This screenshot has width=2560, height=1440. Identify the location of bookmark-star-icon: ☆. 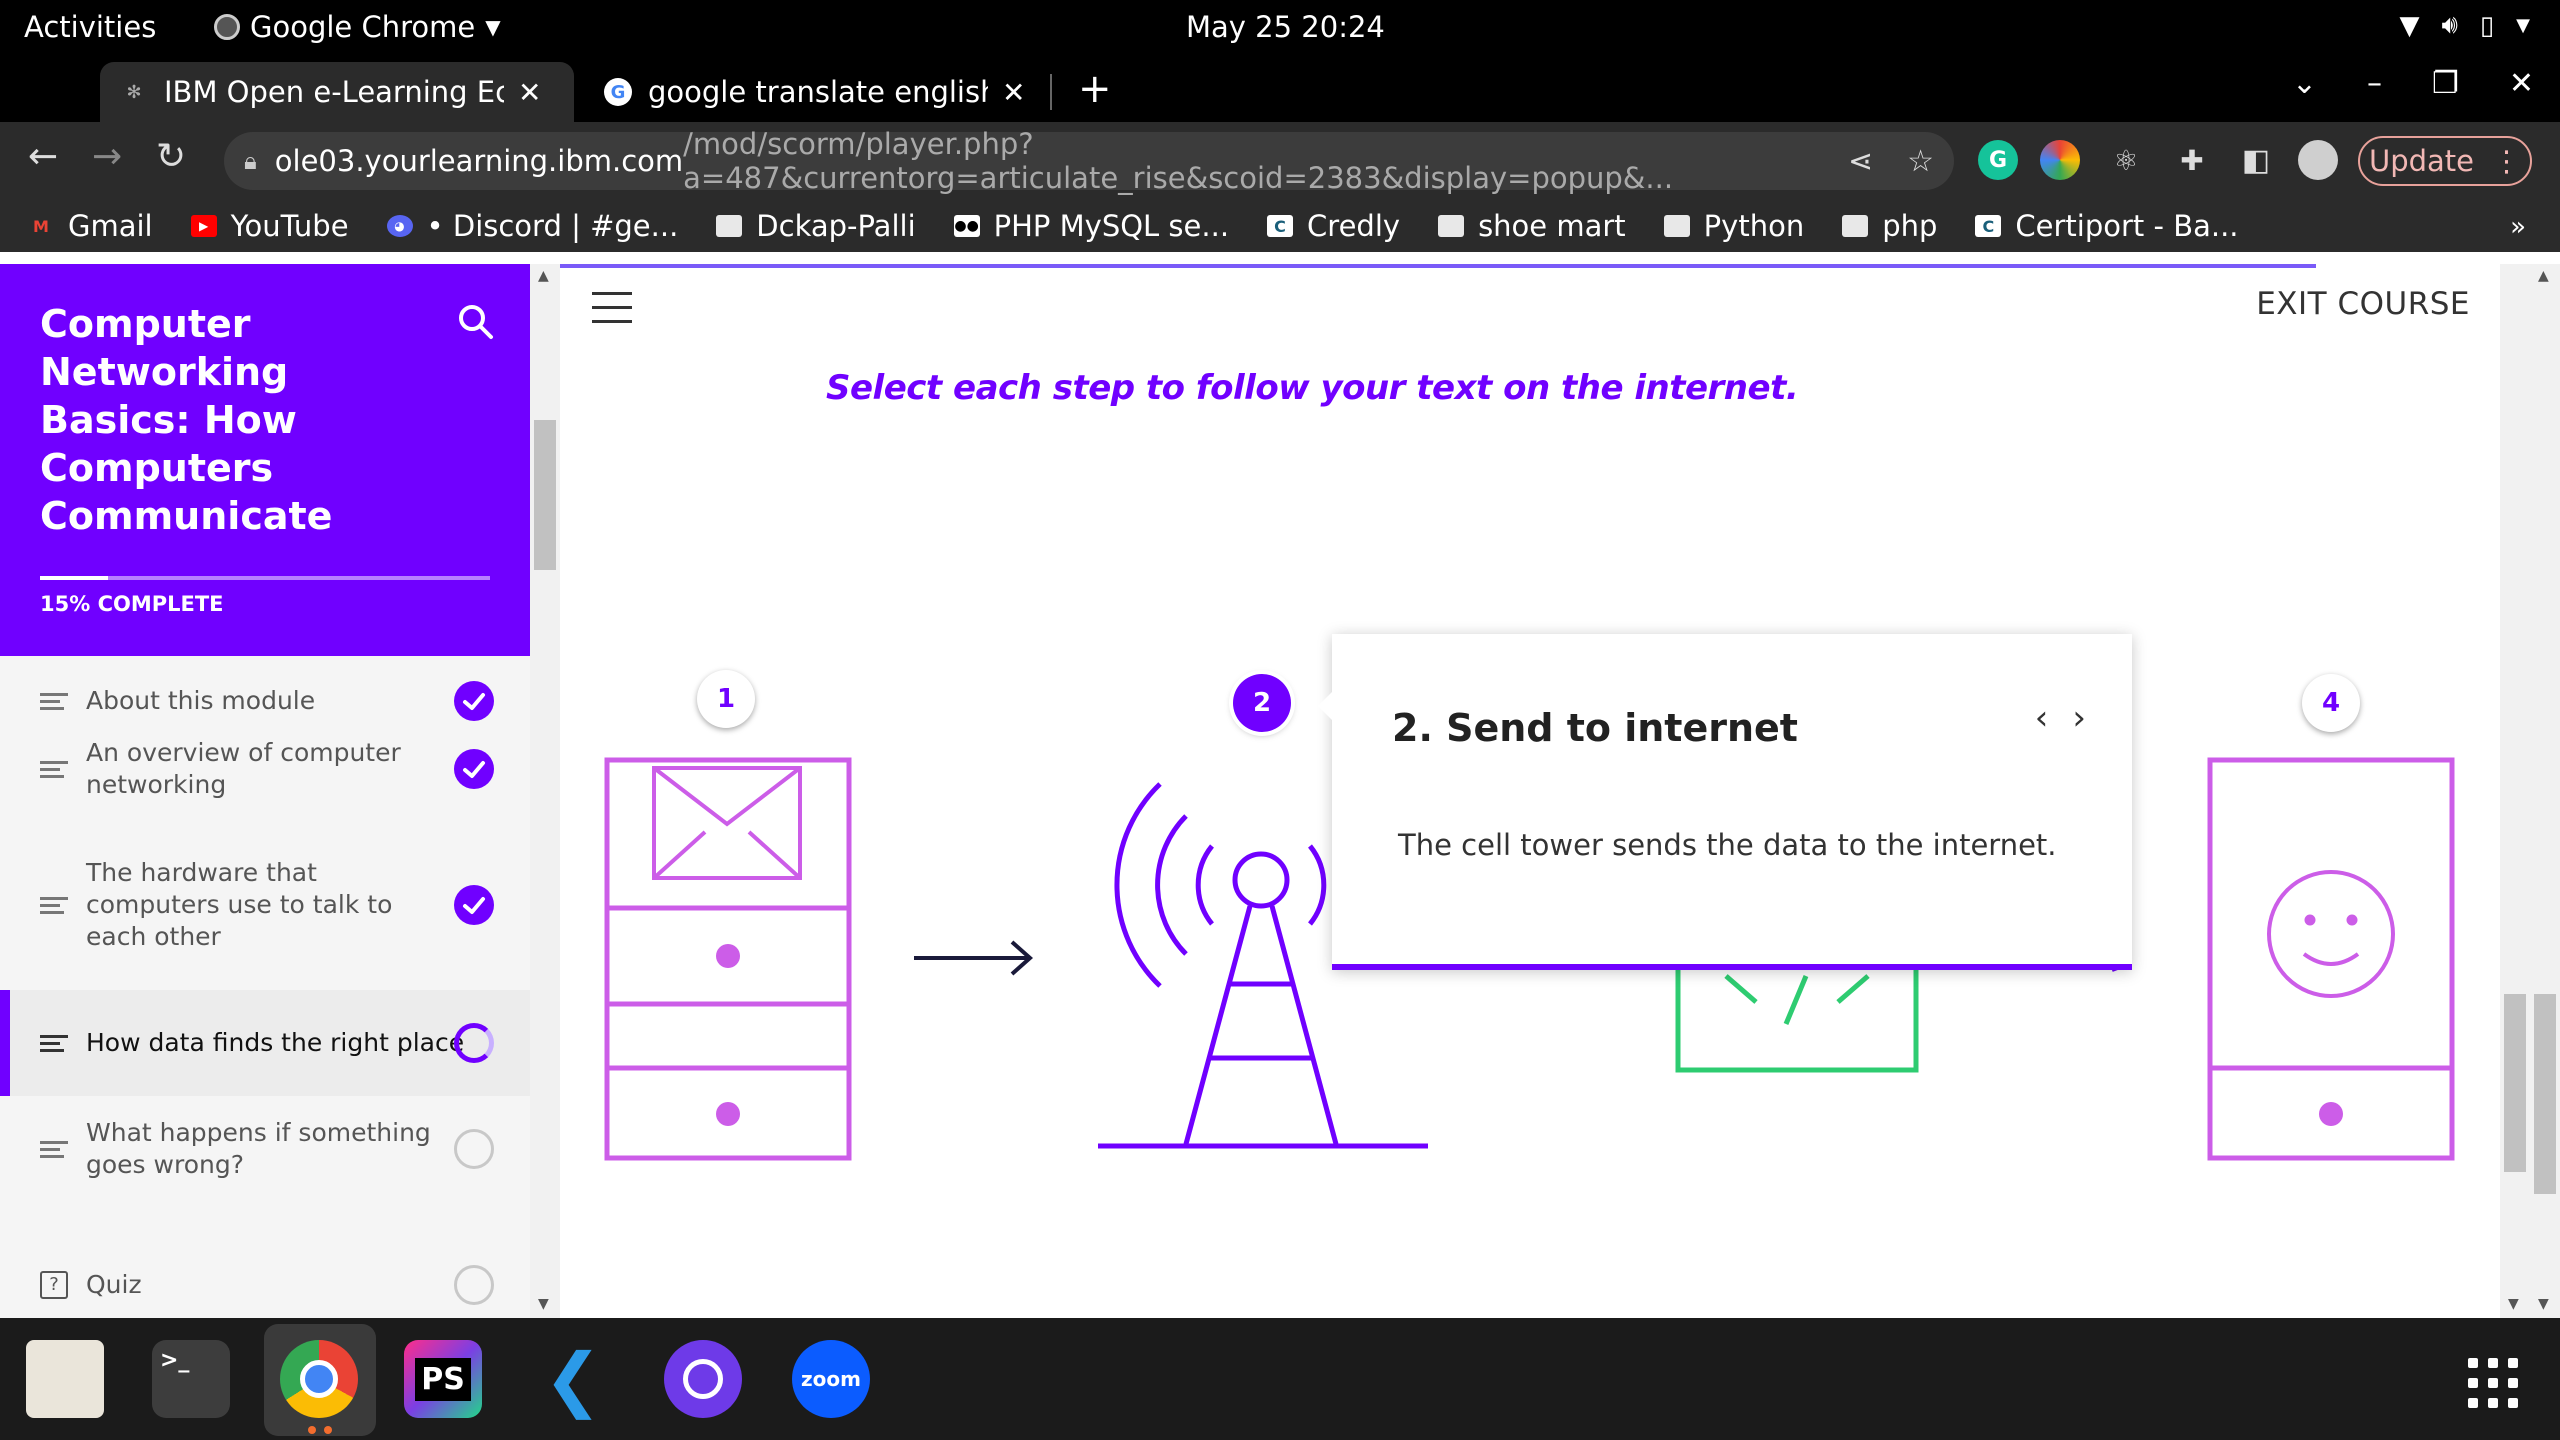
(1920, 161).